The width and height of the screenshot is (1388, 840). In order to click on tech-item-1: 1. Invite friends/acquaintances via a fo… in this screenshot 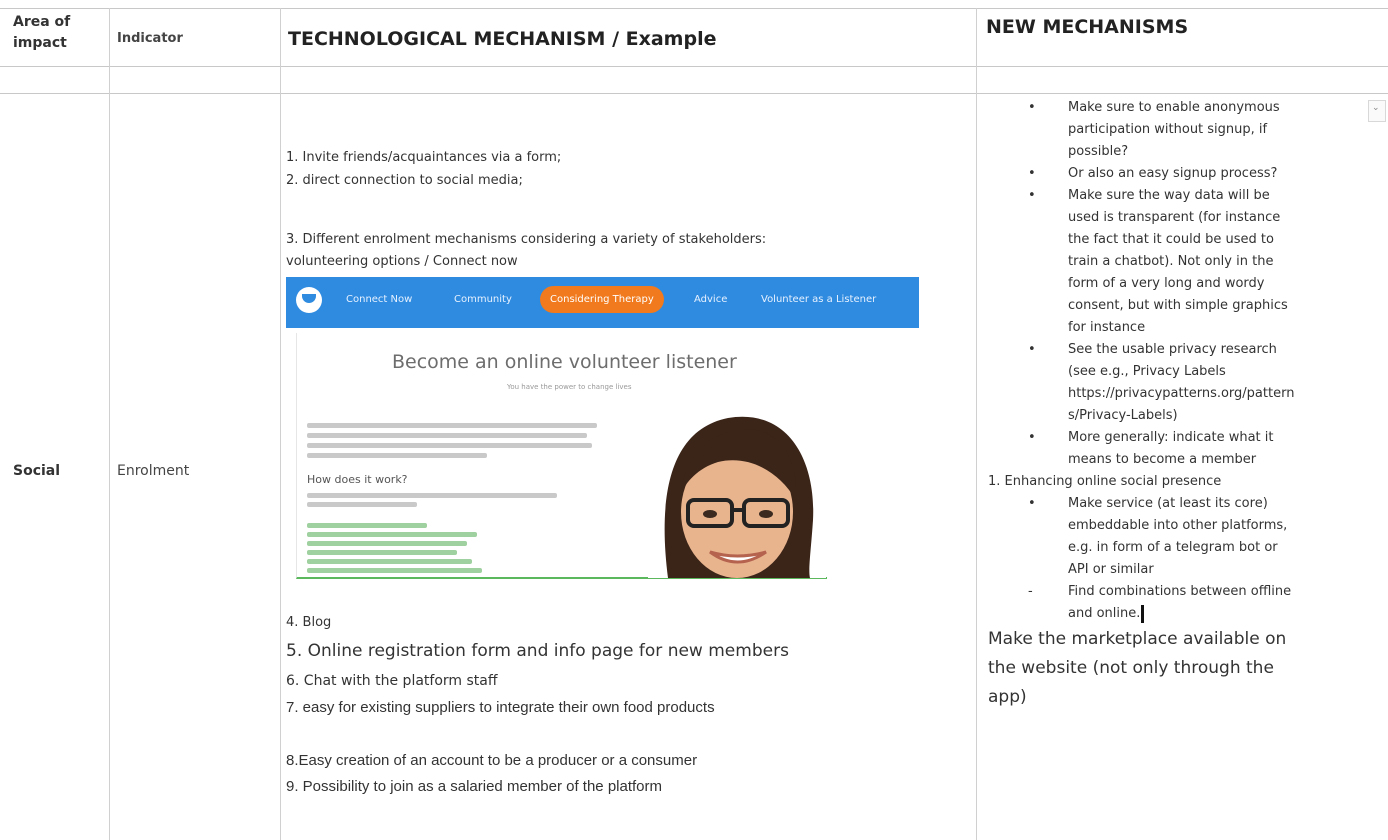, I will do `click(424, 157)`.